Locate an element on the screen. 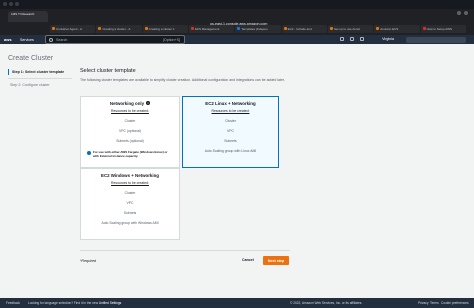 The height and width of the screenshot is (308, 474). region-selector: Virginia is located at coordinates (388, 39).